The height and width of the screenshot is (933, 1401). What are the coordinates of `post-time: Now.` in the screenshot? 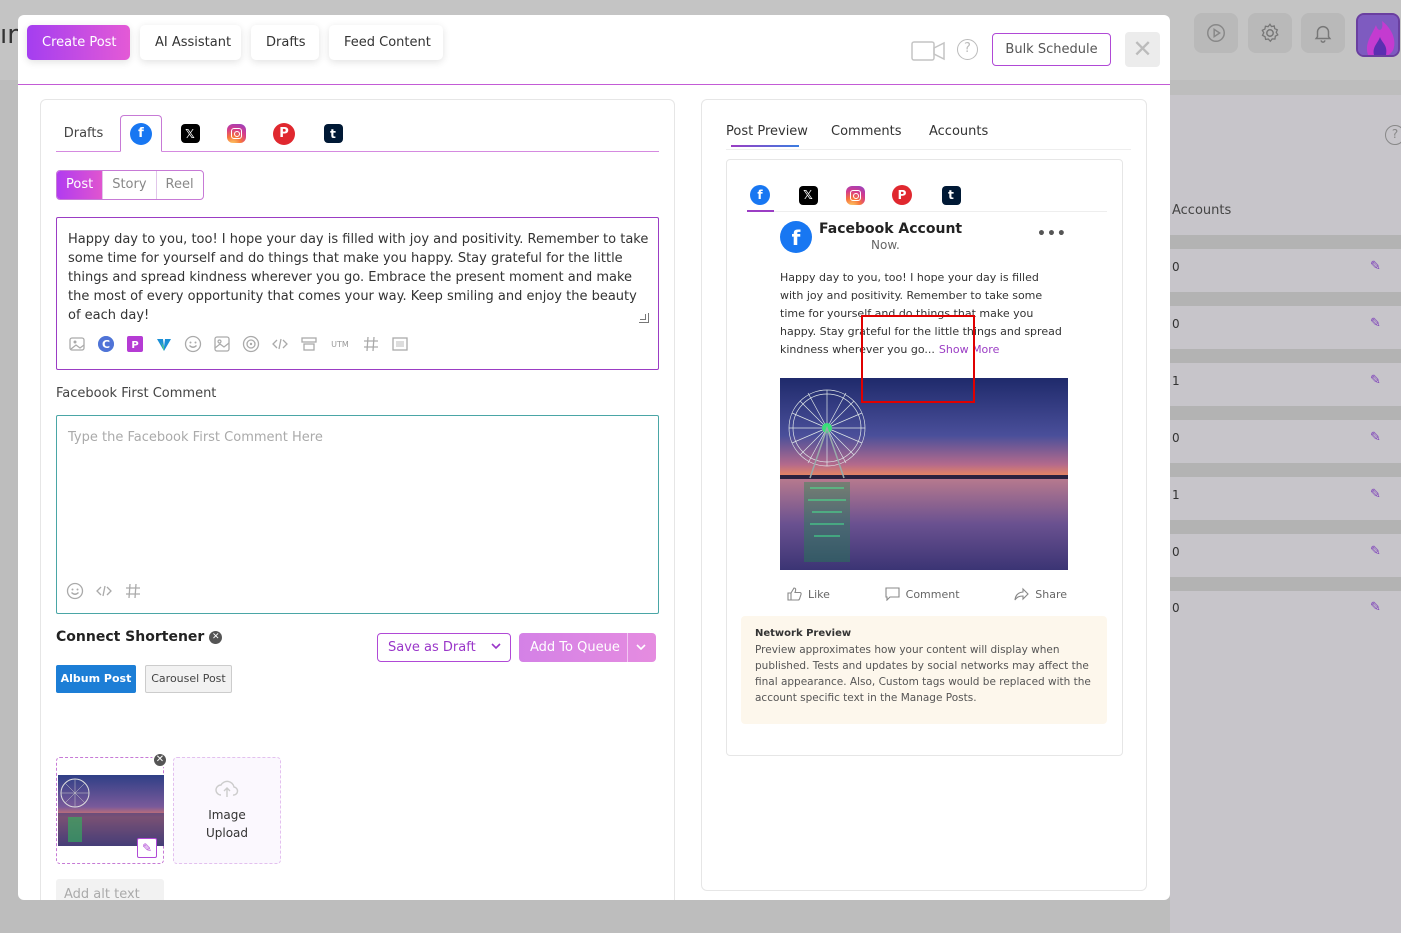 It's located at (885, 245).